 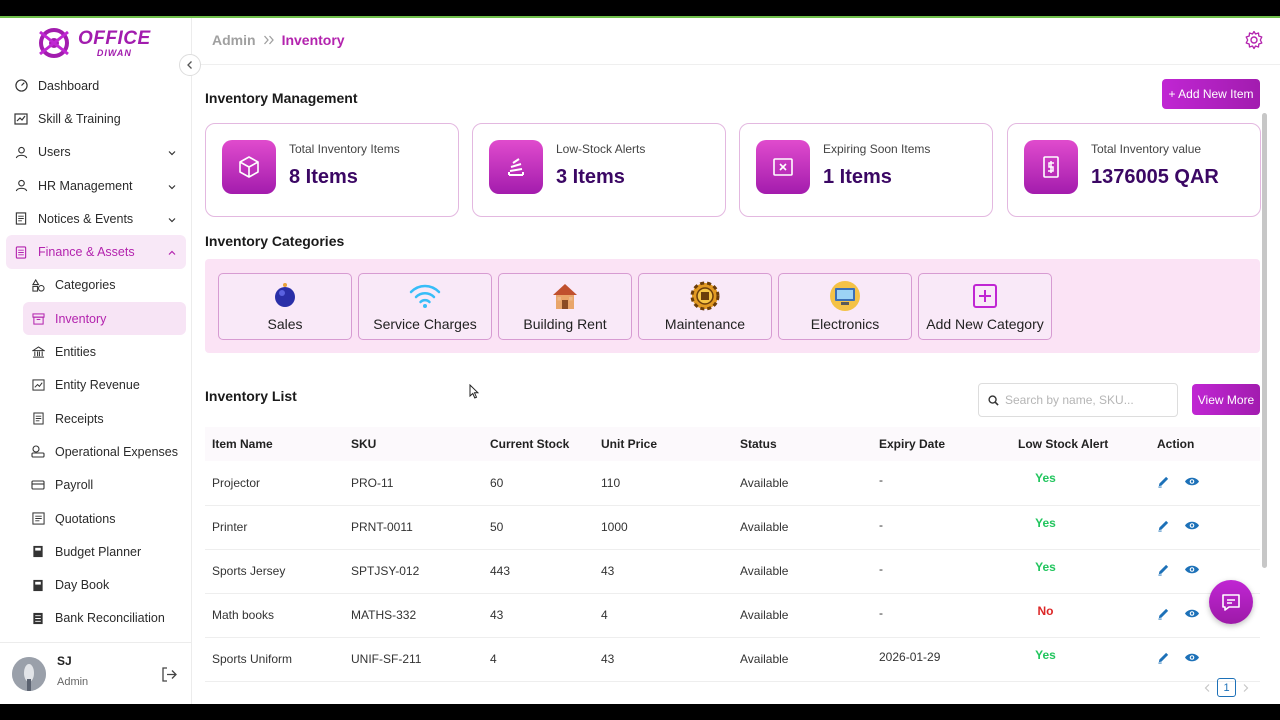 I want to click on logo-text-line2: DIWAN, so click(x=114, y=52).